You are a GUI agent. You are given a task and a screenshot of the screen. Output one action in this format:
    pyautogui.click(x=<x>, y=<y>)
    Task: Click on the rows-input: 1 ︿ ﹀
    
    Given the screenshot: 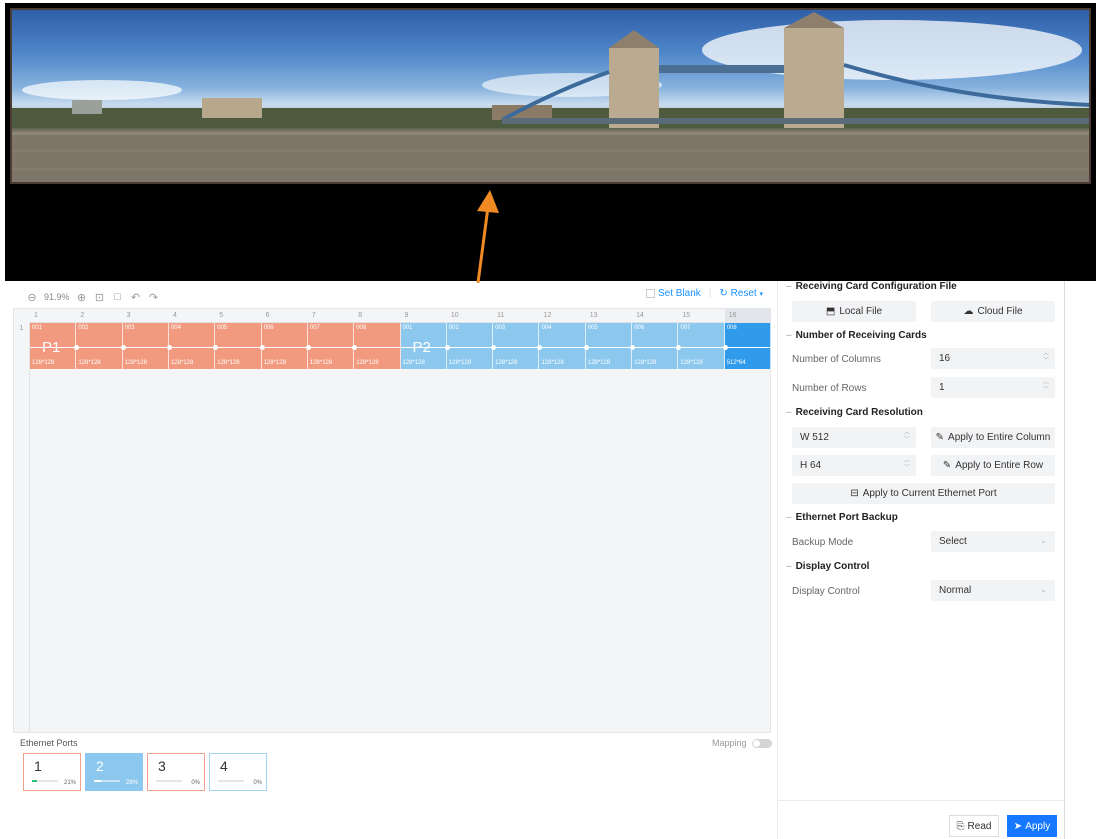 What is the action you would take?
    pyautogui.click(x=993, y=387)
    